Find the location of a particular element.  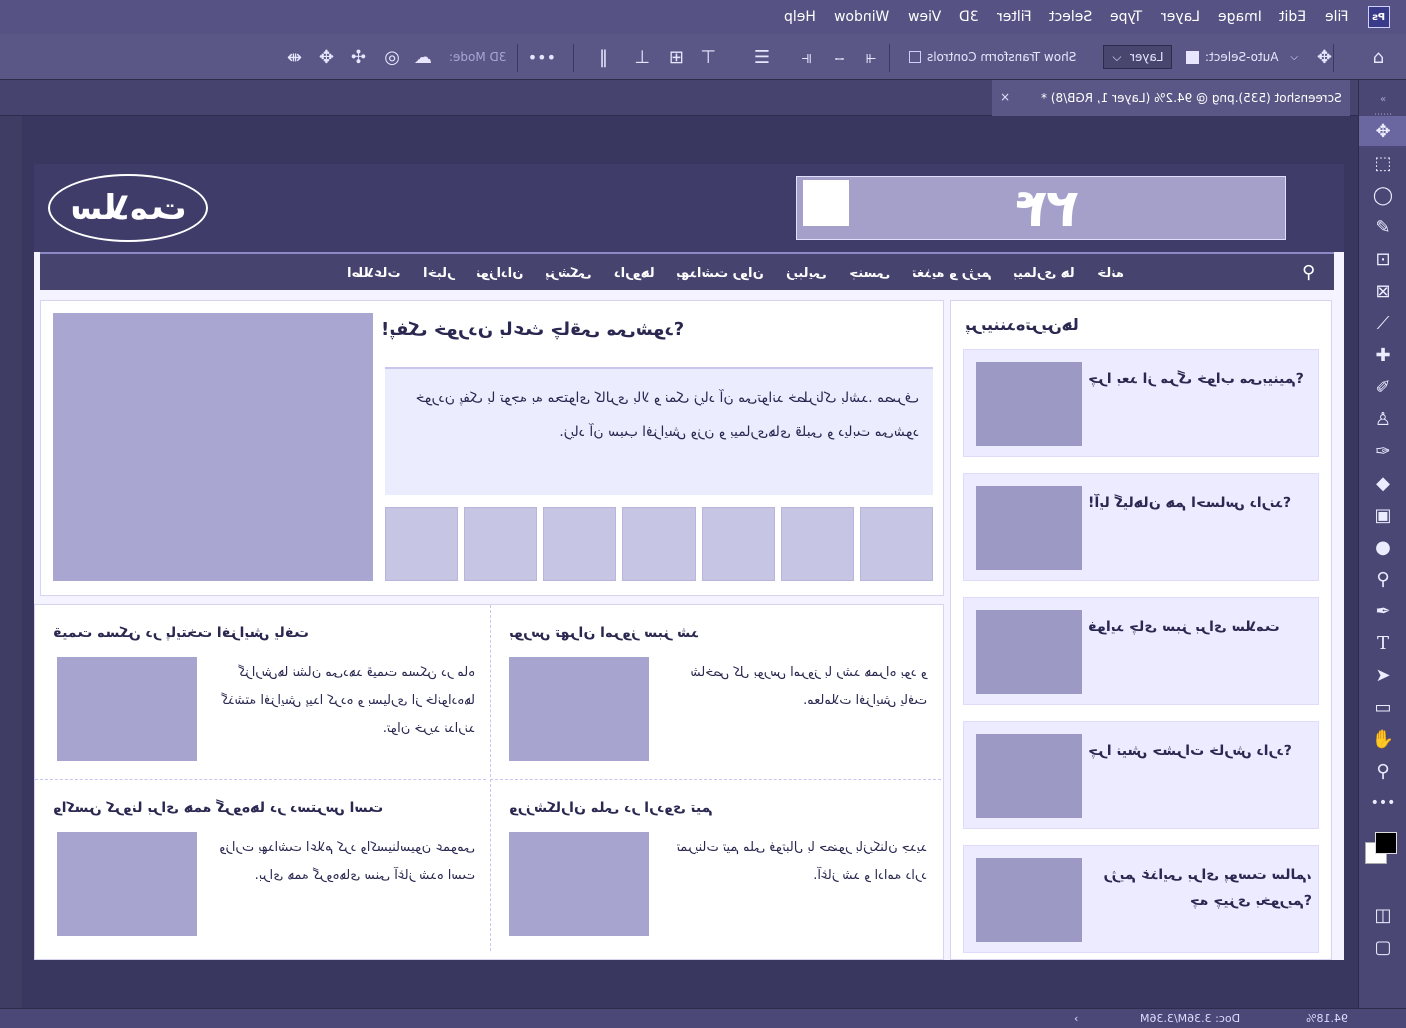

menu-3d: 3D is located at coordinates (969, 17).